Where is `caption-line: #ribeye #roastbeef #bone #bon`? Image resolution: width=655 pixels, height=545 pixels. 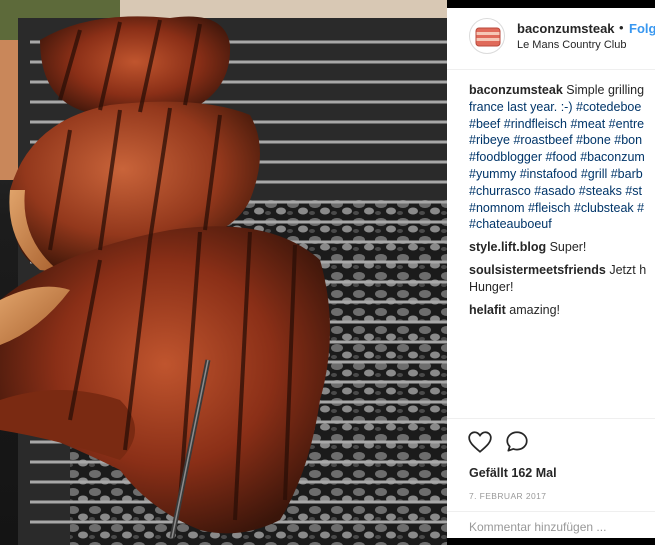 caption-line: #ribeye #roastbeef #bone #bon is located at coordinates (556, 140).